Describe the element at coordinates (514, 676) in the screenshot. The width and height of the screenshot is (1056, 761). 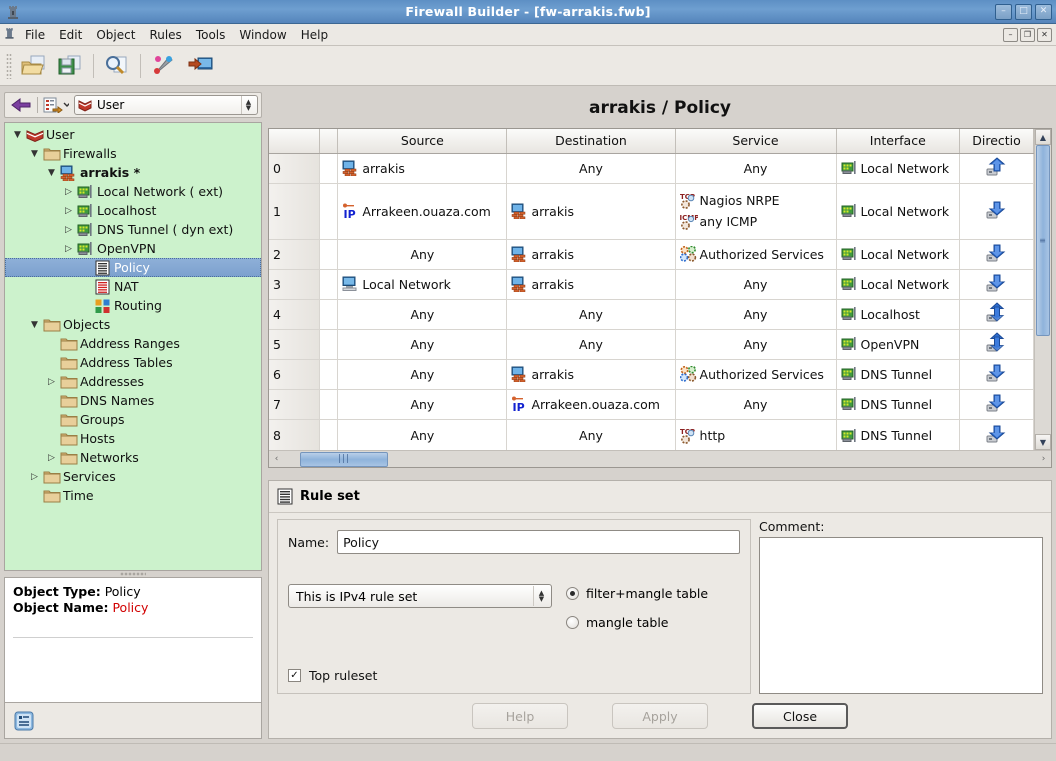
I see `top-ruleset-row: ✓ Top ruleset` at that location.